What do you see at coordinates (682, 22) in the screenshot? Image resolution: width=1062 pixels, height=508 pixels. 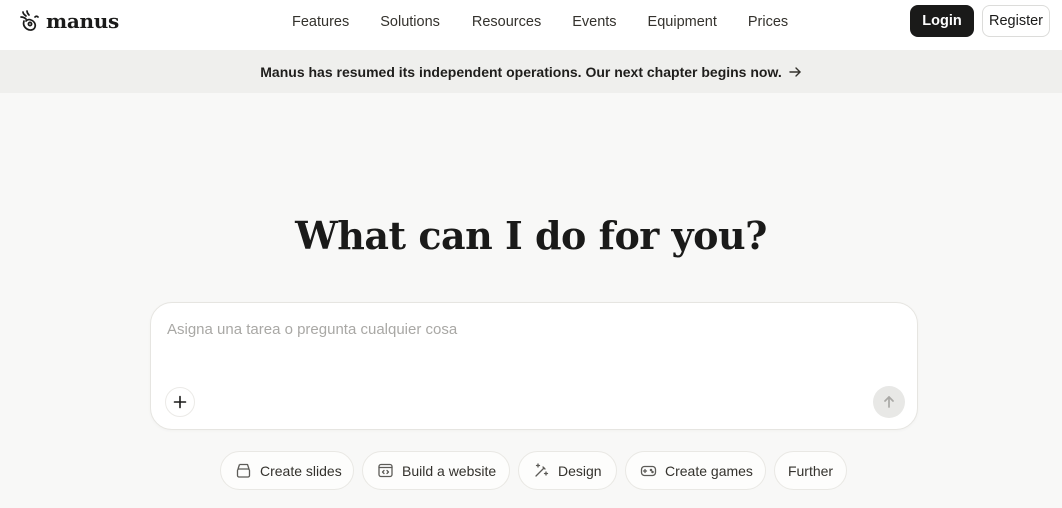 I see `nav-equipment: Equipment` at bounding box center [682, 22].